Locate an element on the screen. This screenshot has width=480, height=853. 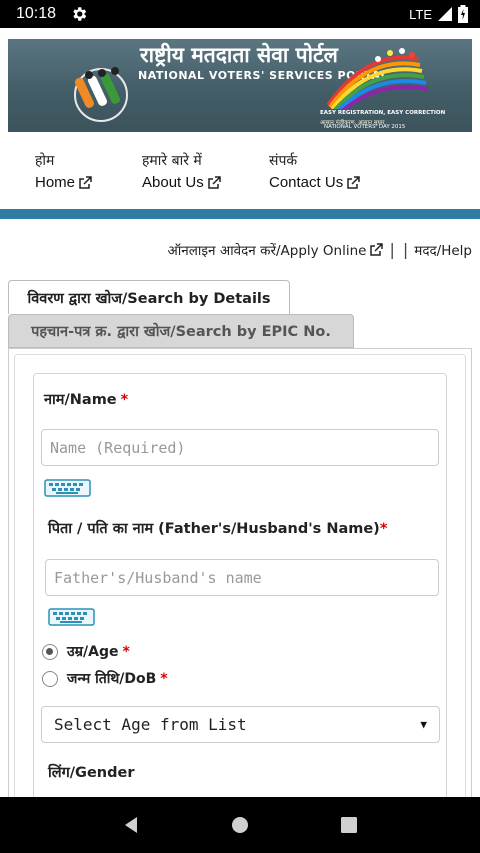
apply-online-label: ऑनलाइन आवेदन करें/Apply Online is located at coordinates (267, 250).